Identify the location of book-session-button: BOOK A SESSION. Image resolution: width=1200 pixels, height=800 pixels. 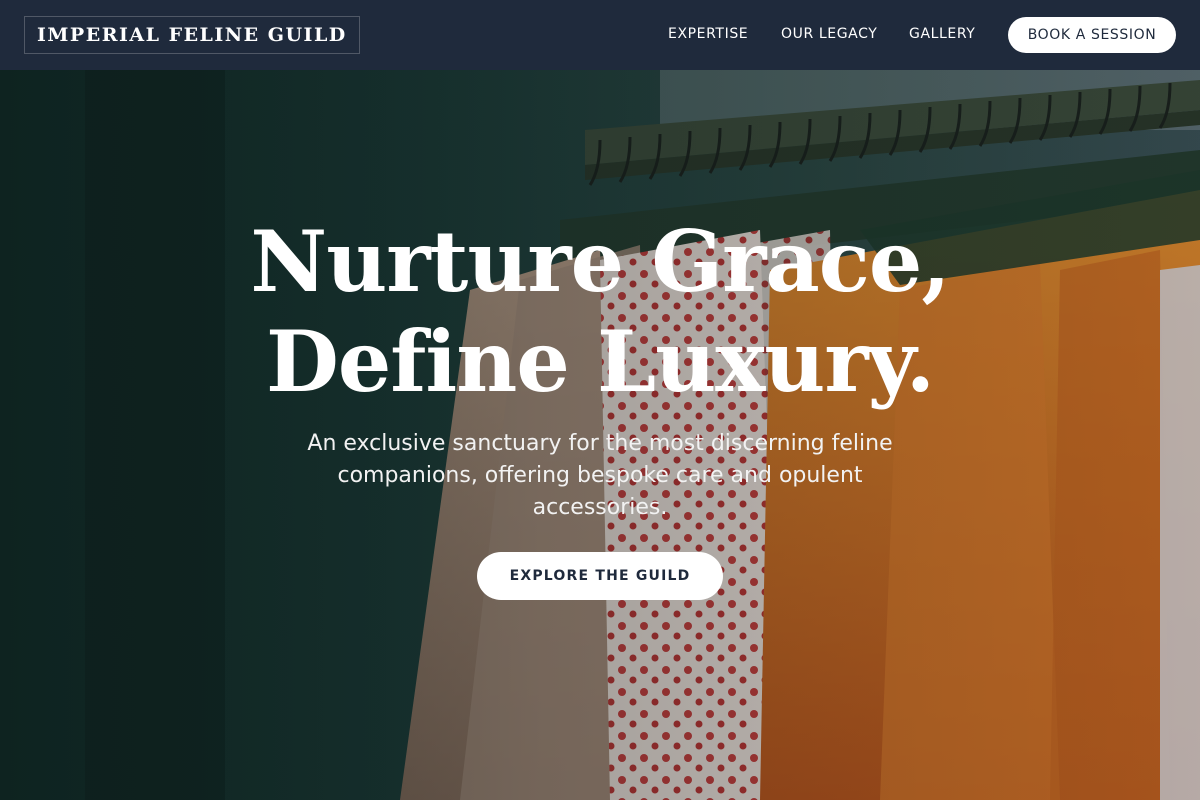
(1092, 35).